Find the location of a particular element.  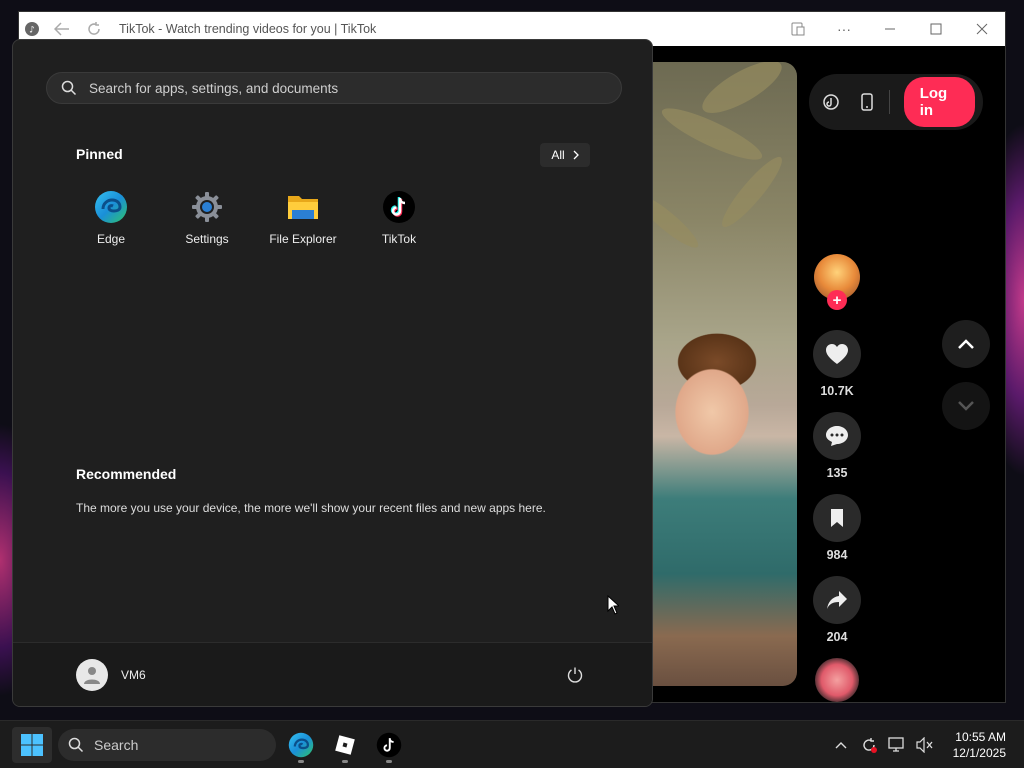

music-disc-icon is located at coordinates (837, 680).